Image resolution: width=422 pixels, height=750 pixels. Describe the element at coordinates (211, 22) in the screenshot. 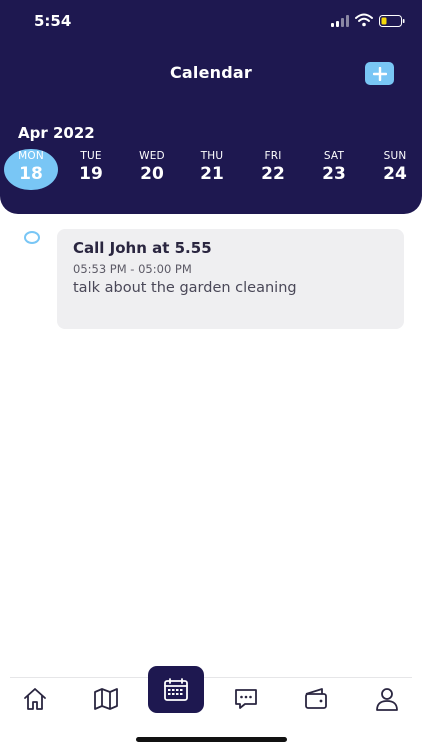

I see `status-bar: 5:54` at that location.